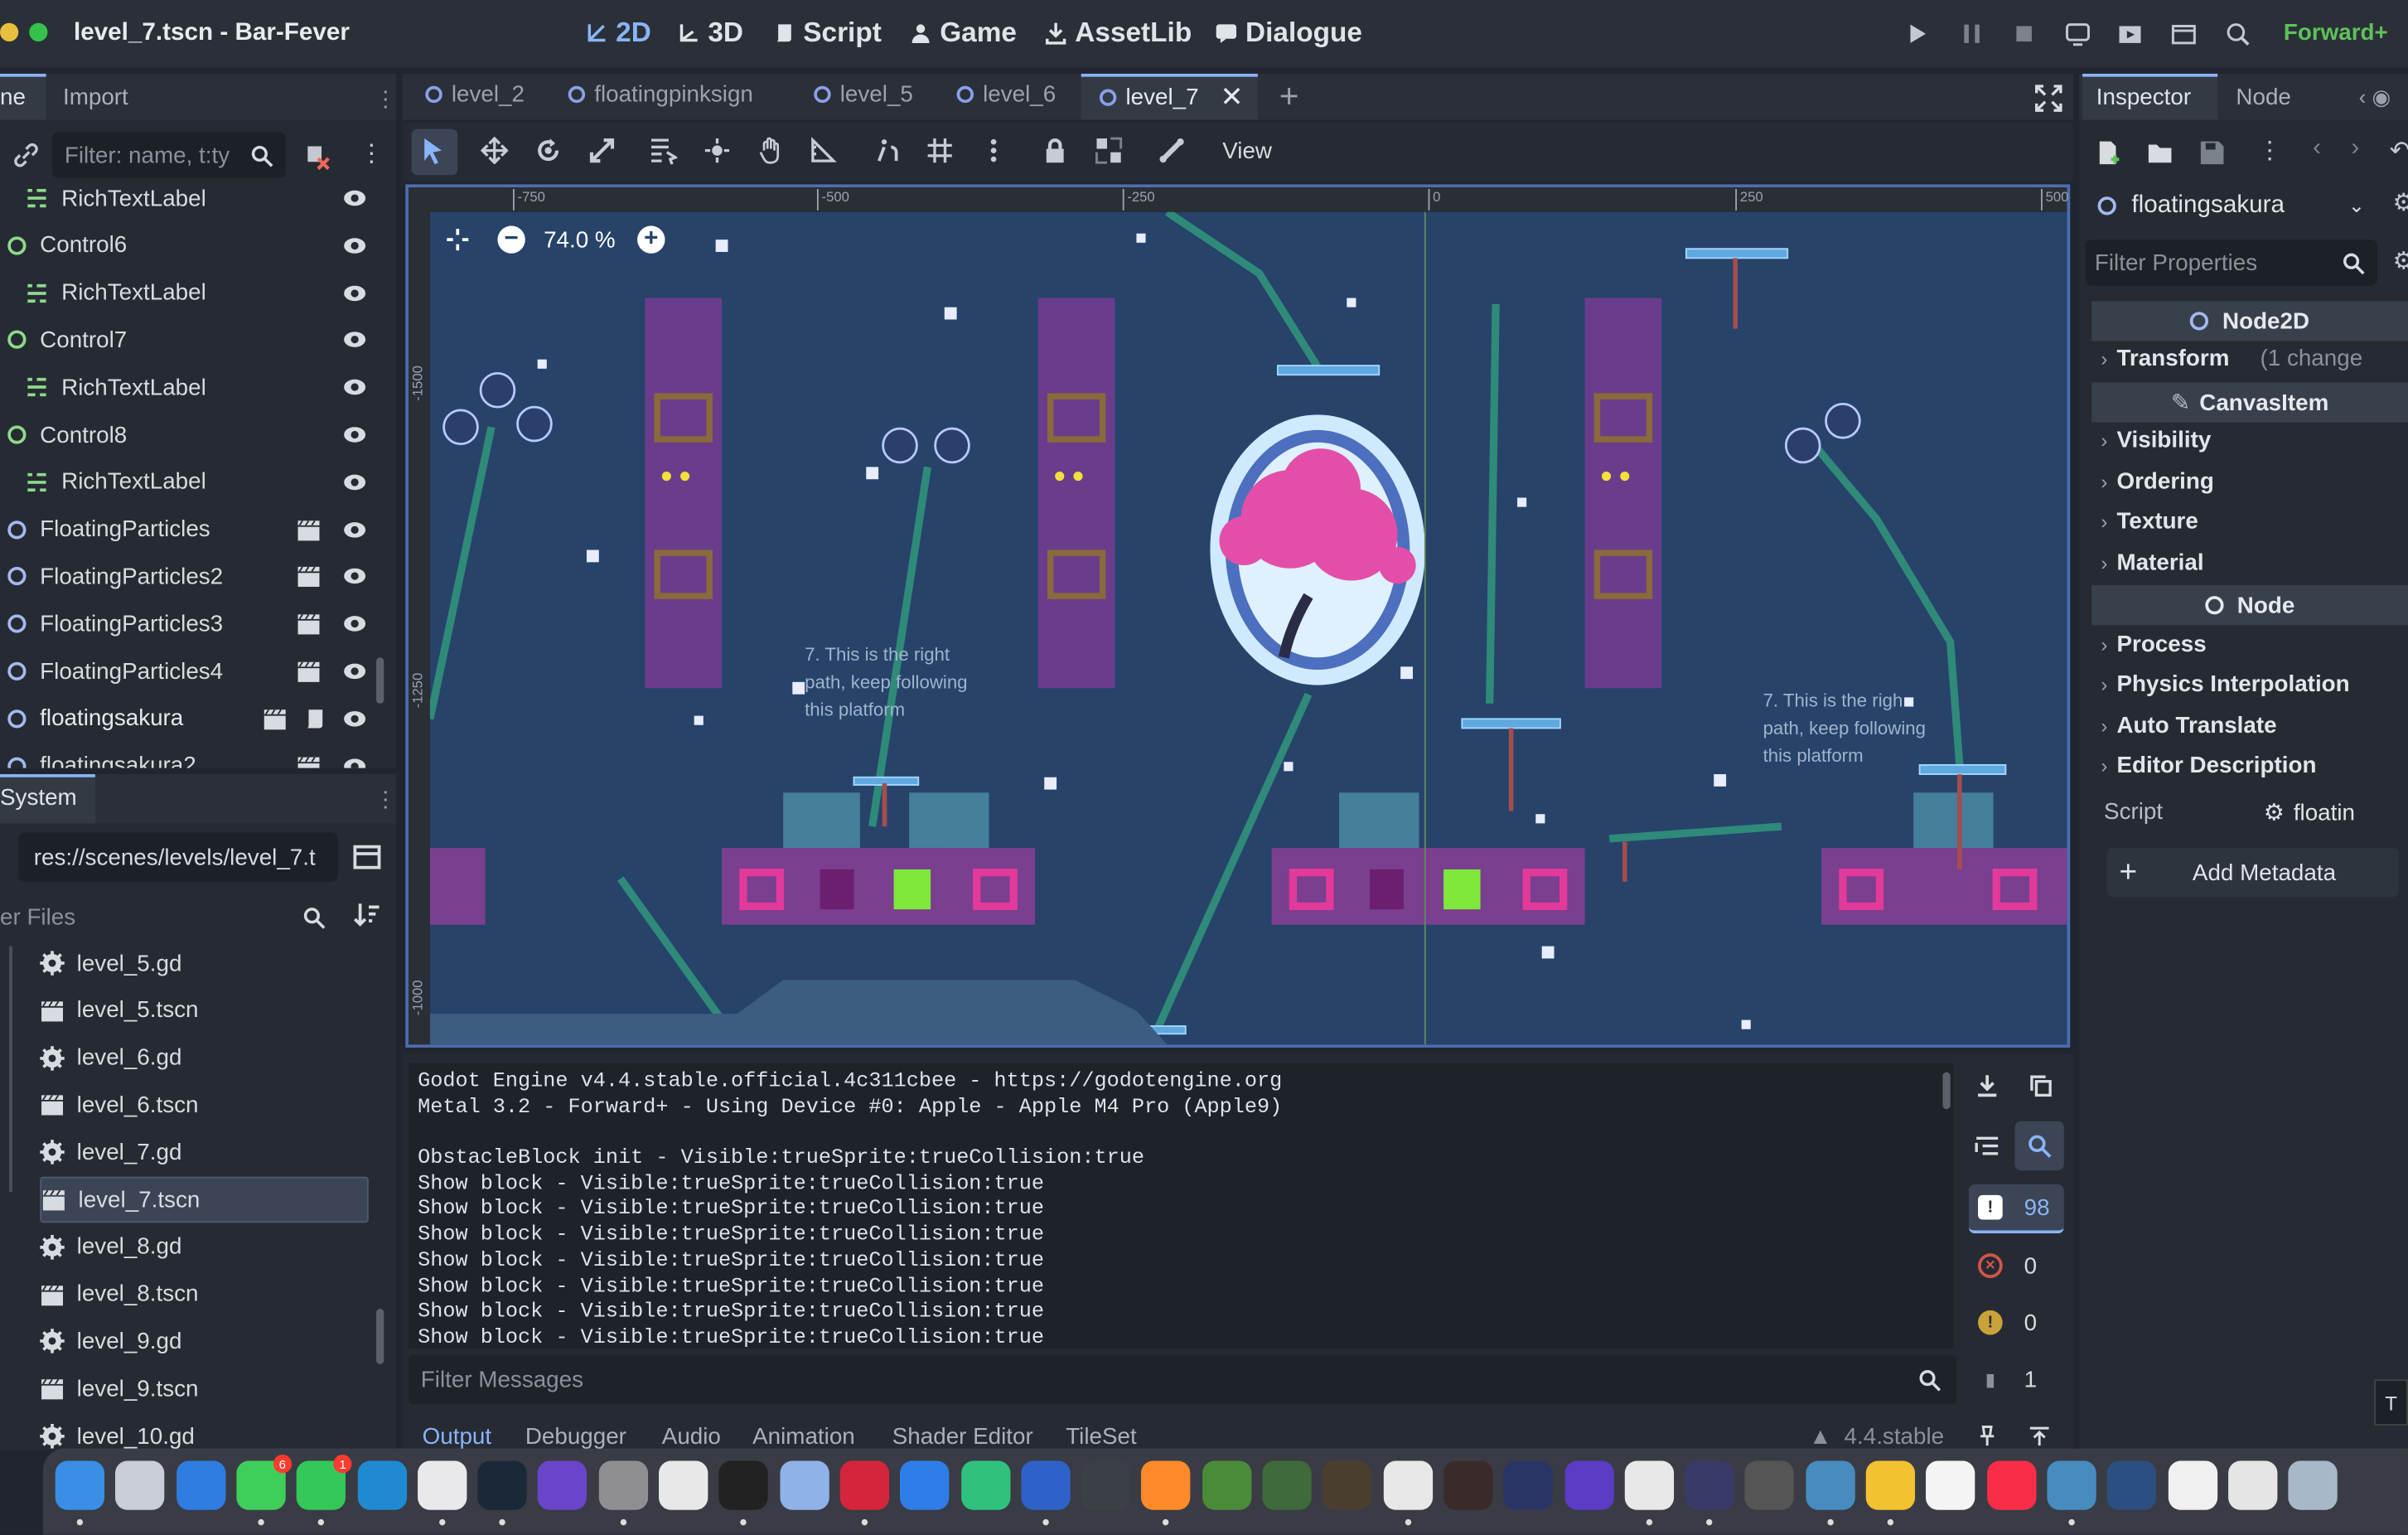 The height and width of the screenshot is (1535, 2408). I want to click on snap-options-icon, so click(993, 150).